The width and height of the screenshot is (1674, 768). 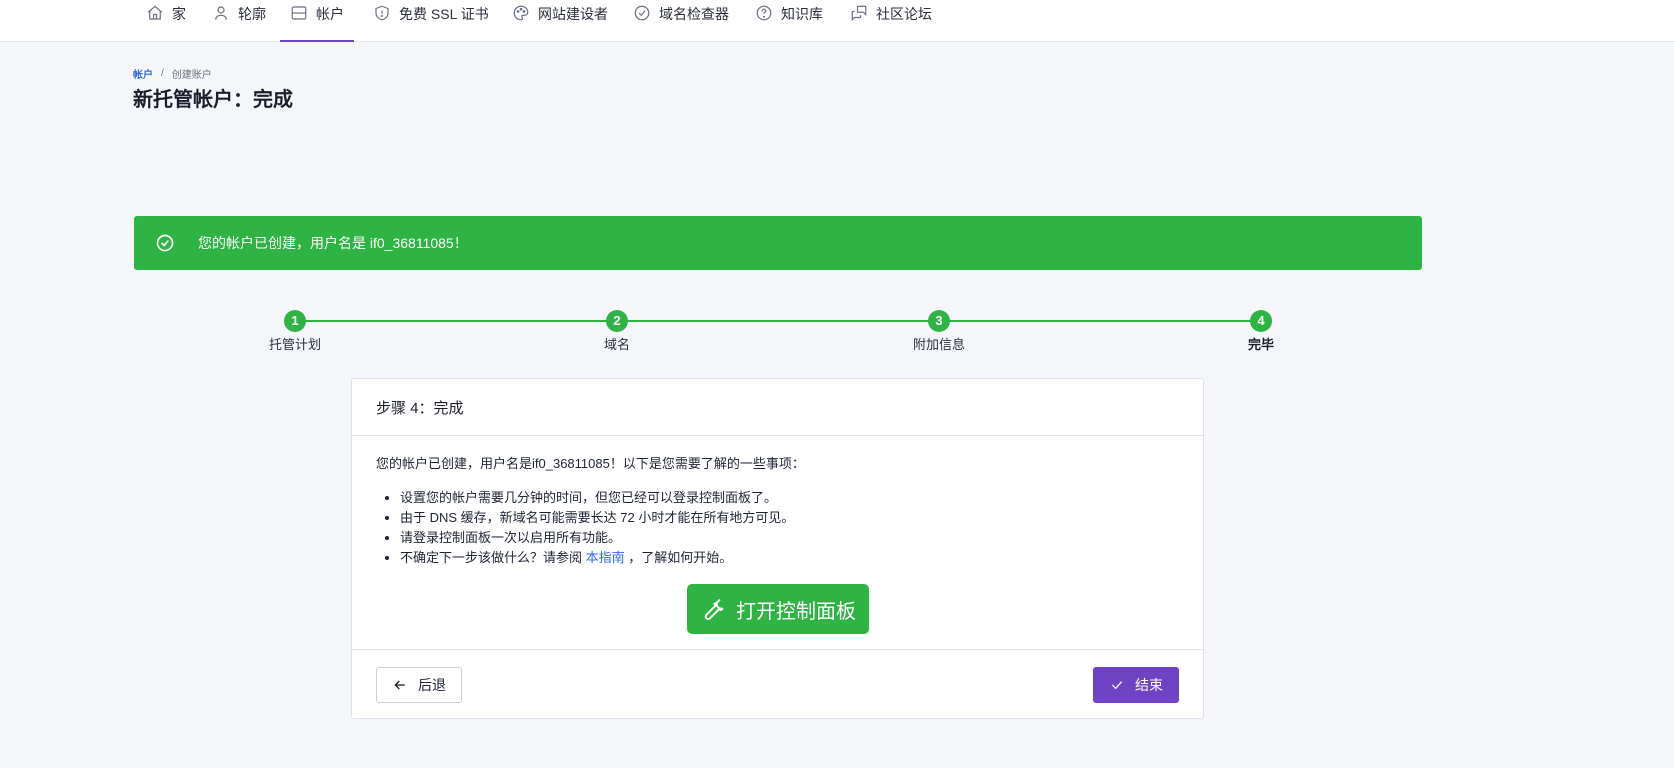 What do you see at coordinates (179, 14) in the screenshot?
I see `nav-item-label: 家` at bounding box center [179, 14].